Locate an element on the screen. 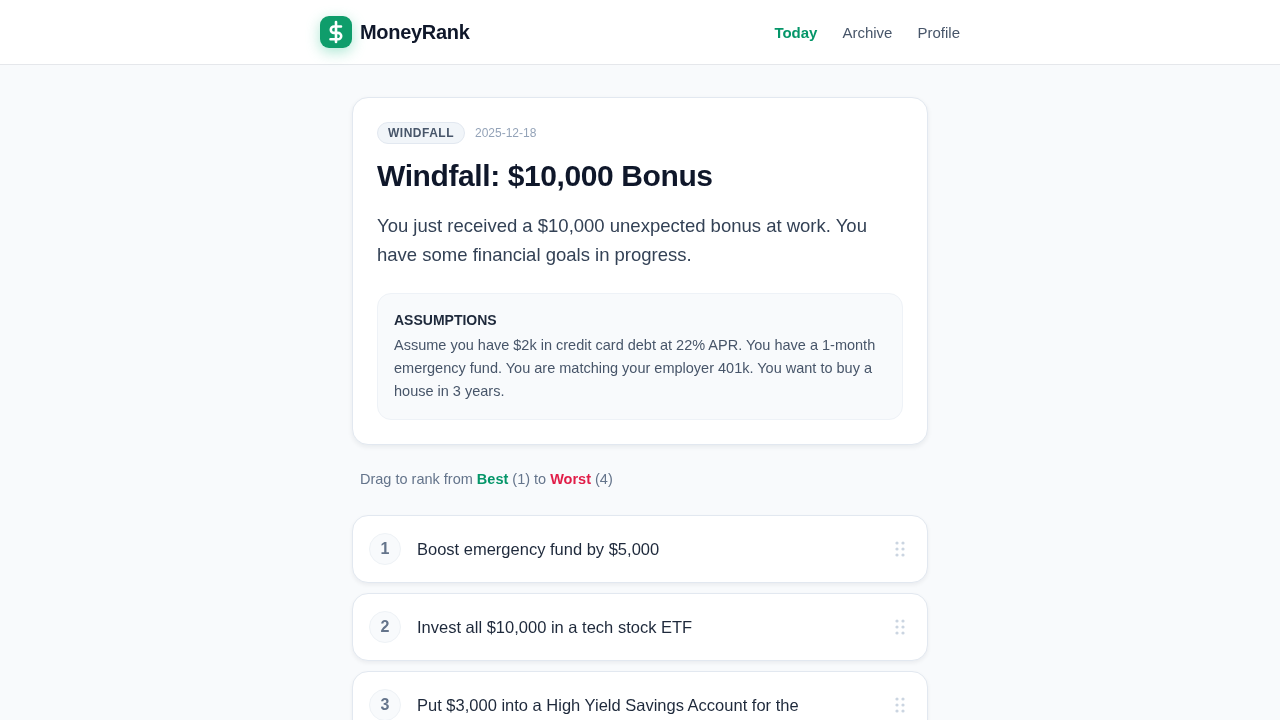 The height and width of the screenshot is (720, 1280). ranking-option-card: 1 Boost emergency fund by $5,000 is located at coordinates (640, 549).